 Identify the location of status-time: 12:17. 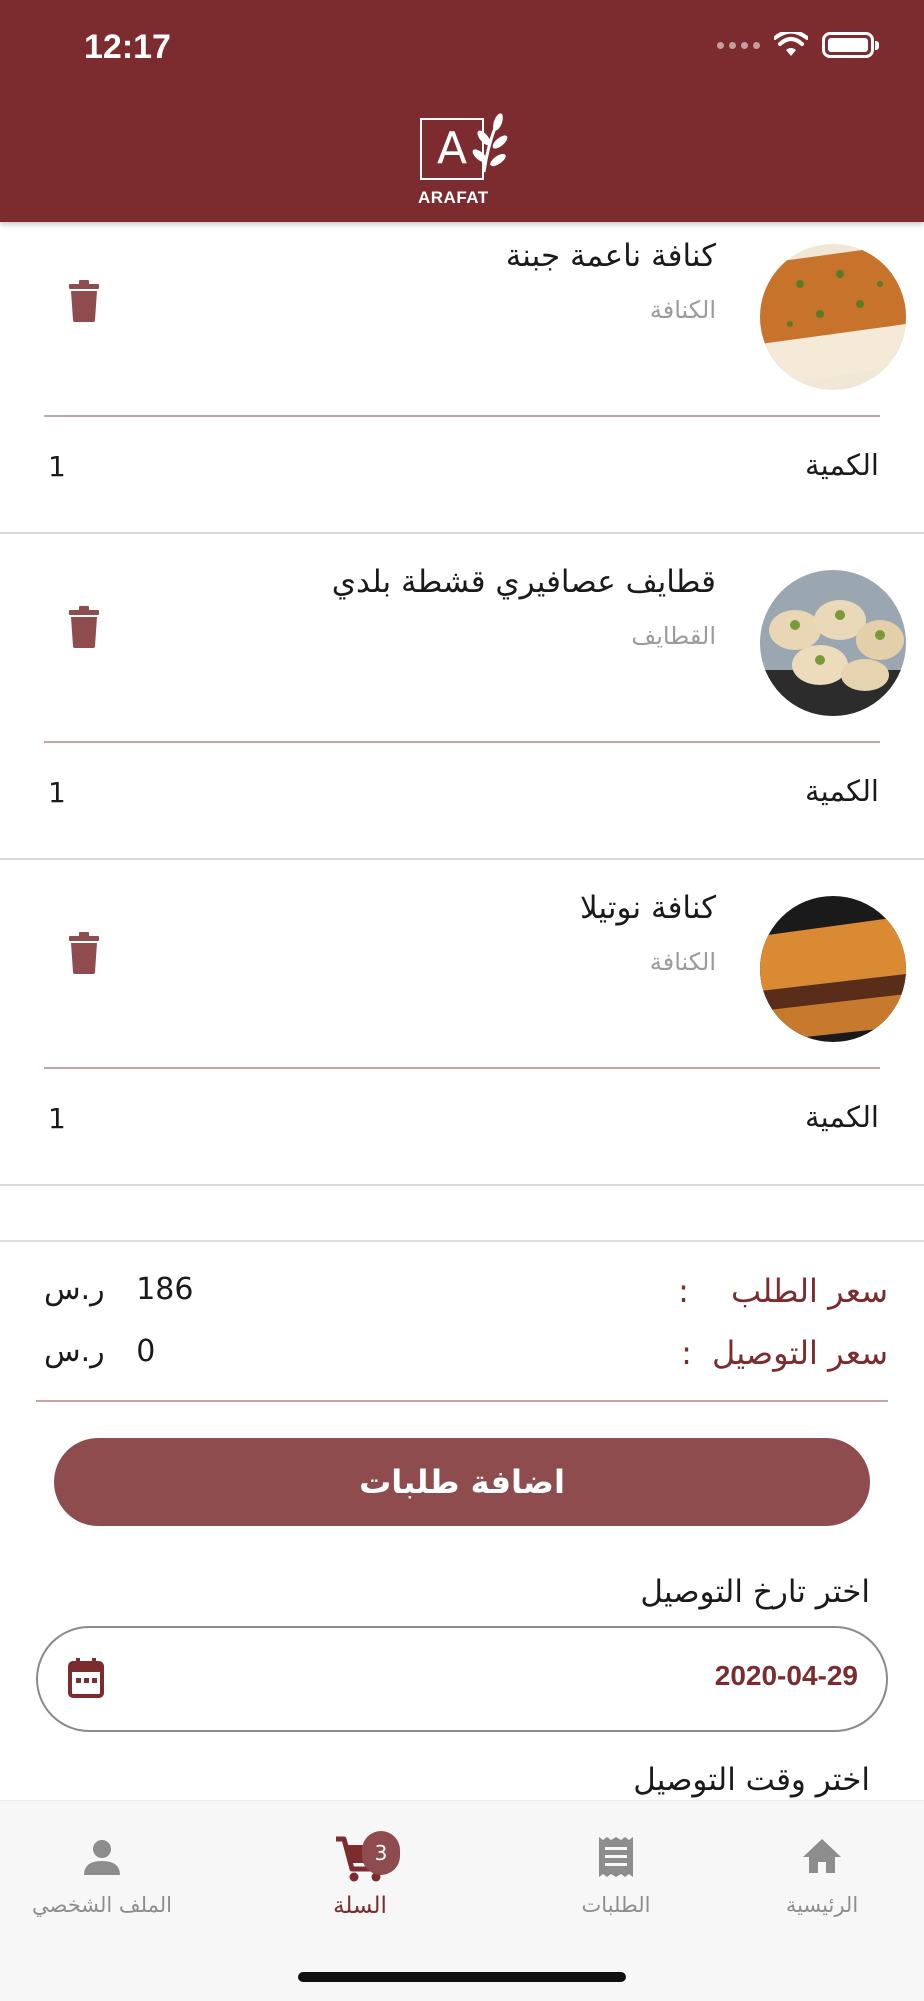
(127, 47).